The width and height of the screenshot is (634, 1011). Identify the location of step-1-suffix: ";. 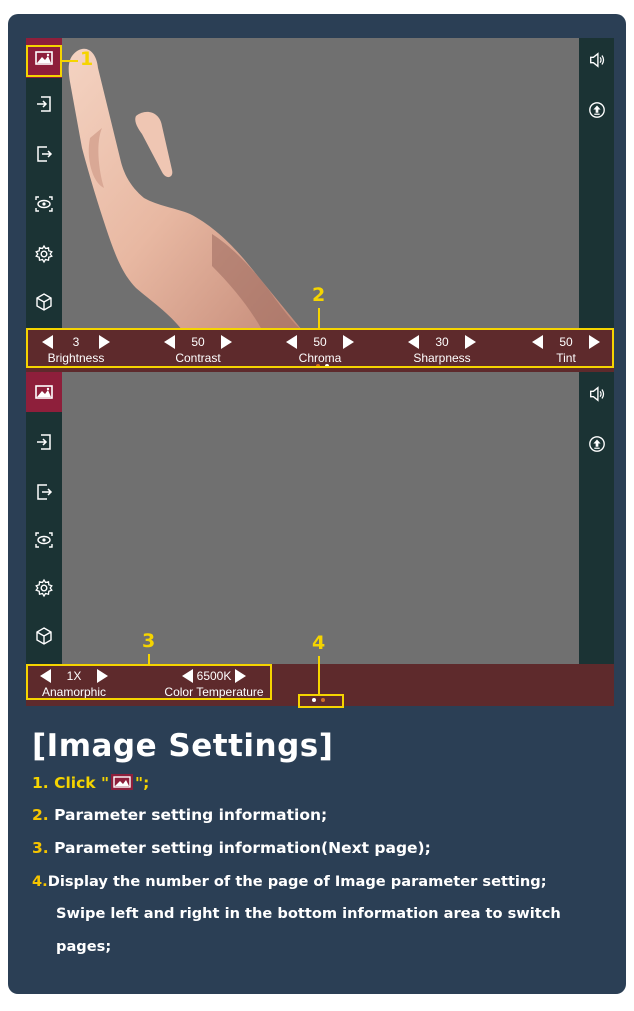
(142, 783).